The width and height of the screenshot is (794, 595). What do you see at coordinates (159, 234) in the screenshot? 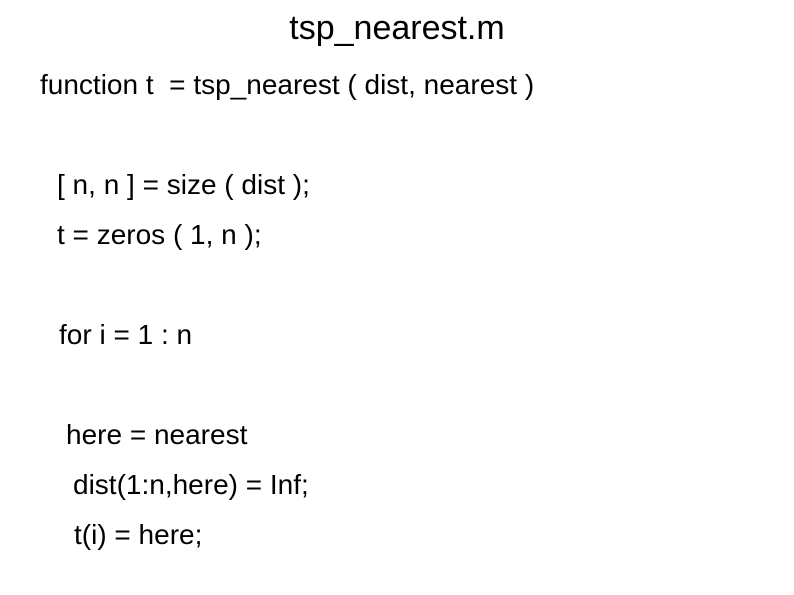
I see `code-line-zeros: t = zeros ( 1, n );` at bounding box center [159, 234].